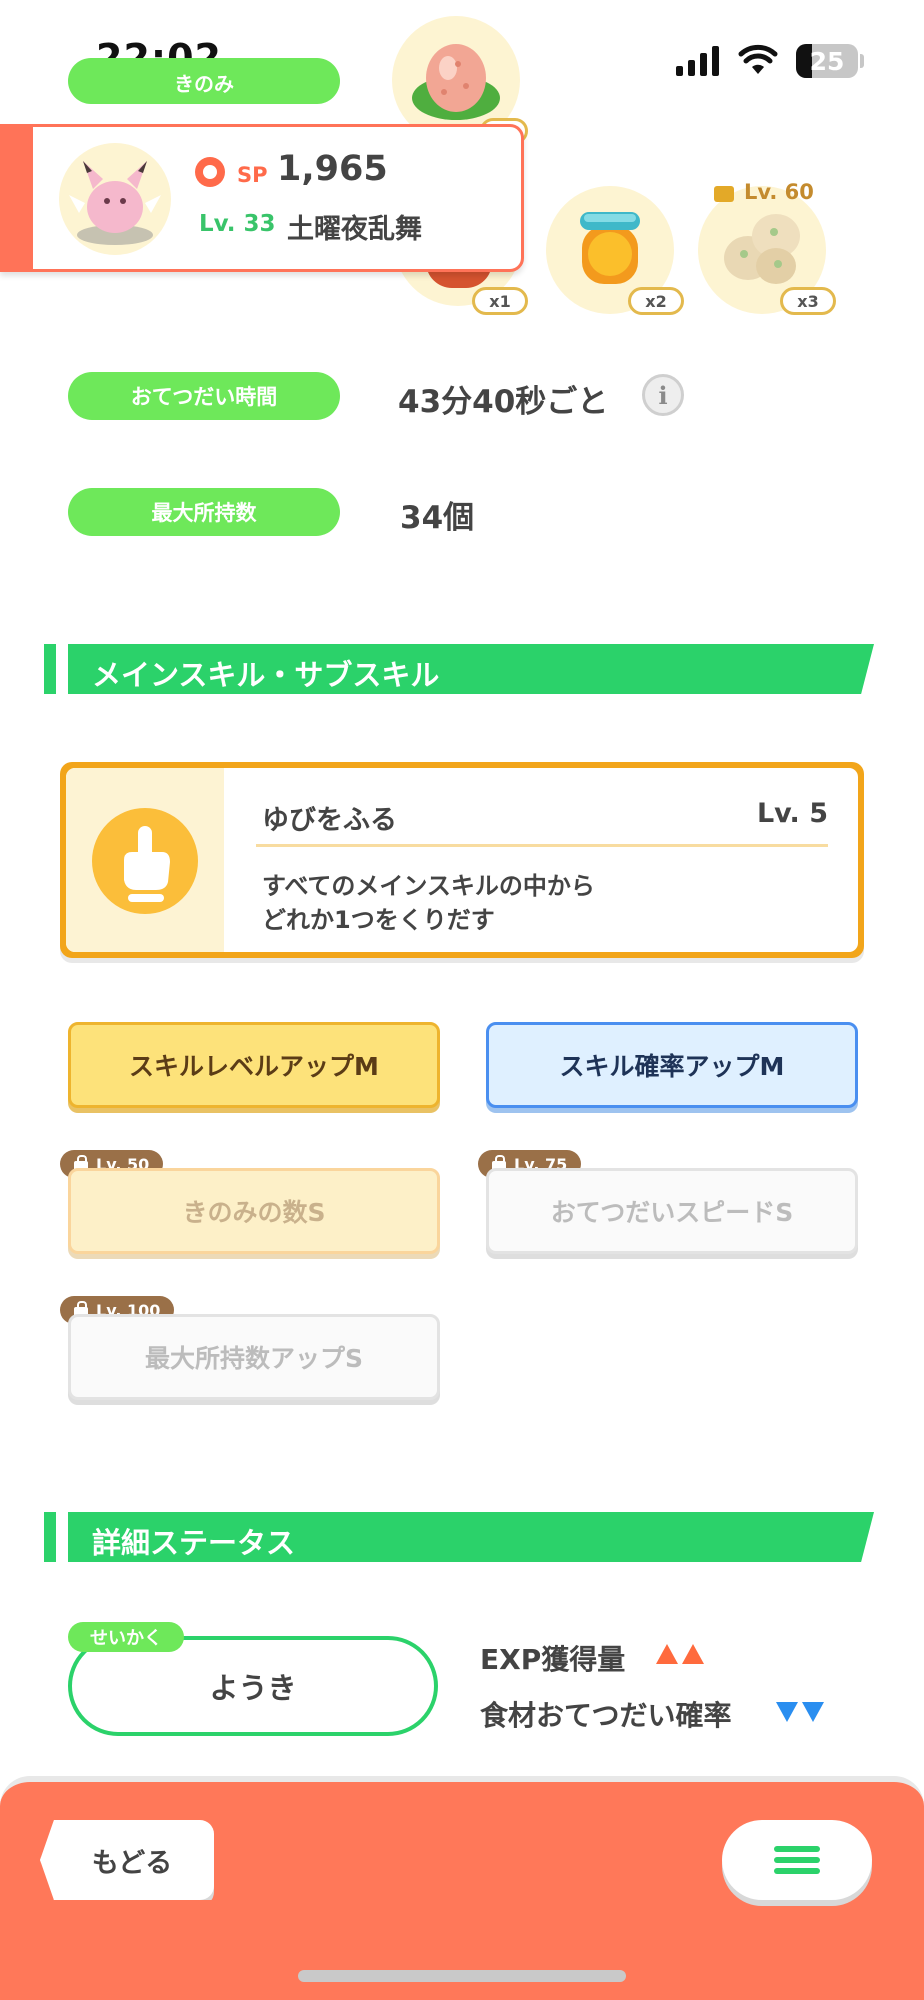  Describe the element at coordinates (262, 198) in the screenshot. I see `pokemon-card: SP 1,965 Lv. 33 土曜夜乱舞` at that location.